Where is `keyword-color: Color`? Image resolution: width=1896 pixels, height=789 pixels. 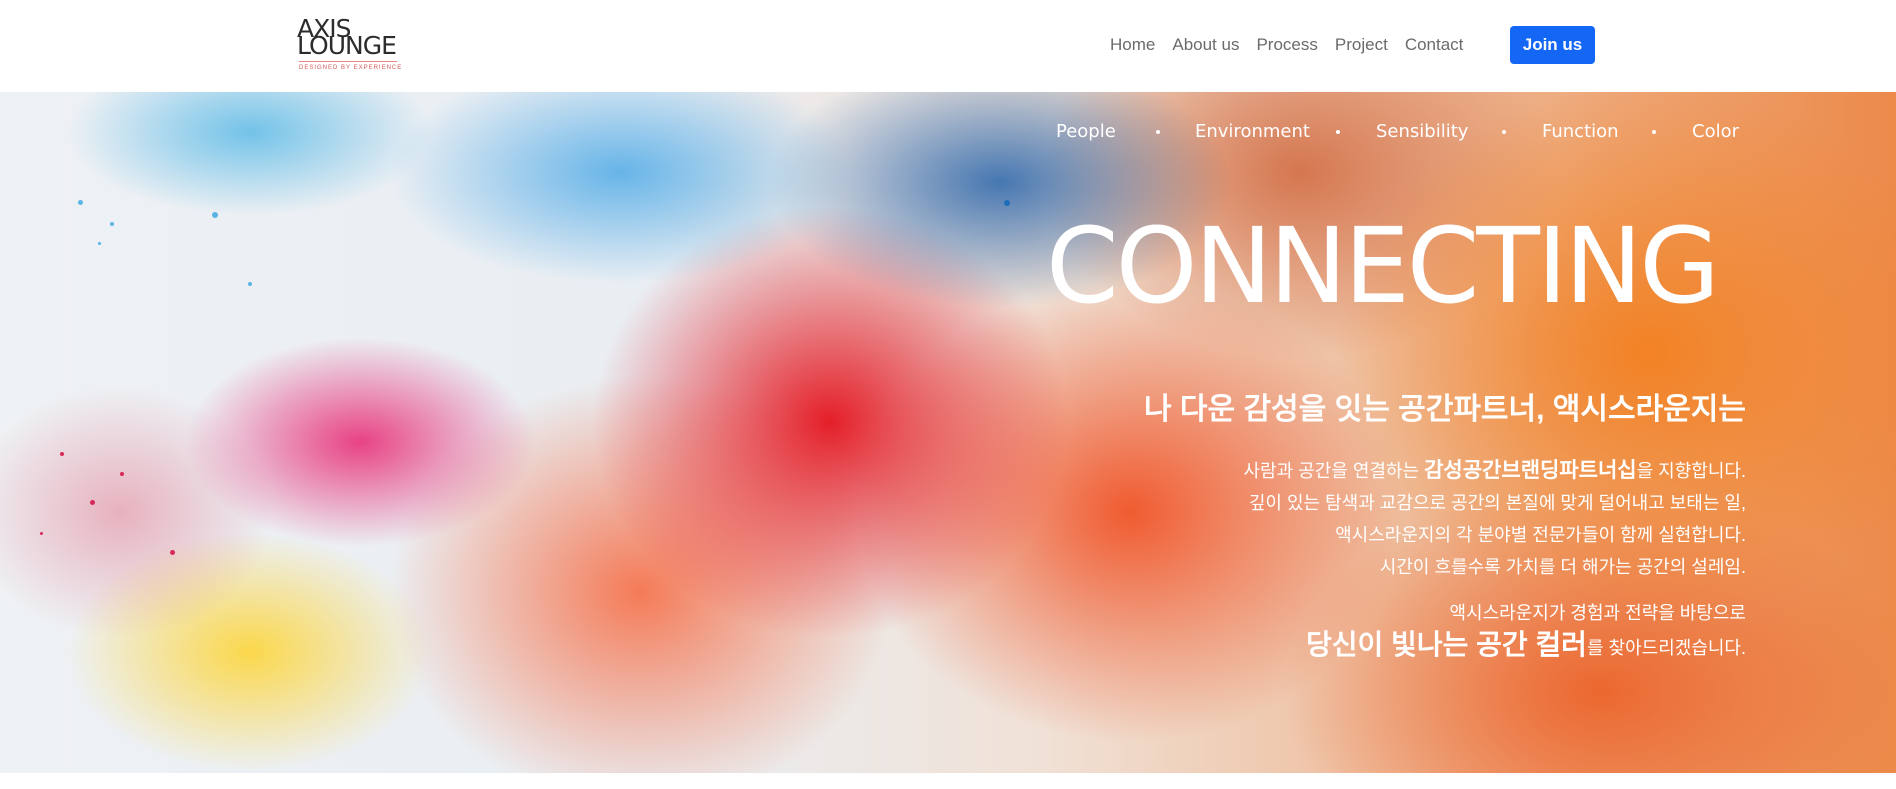 keyword-color: Color is located at coordinates (1715, 131).